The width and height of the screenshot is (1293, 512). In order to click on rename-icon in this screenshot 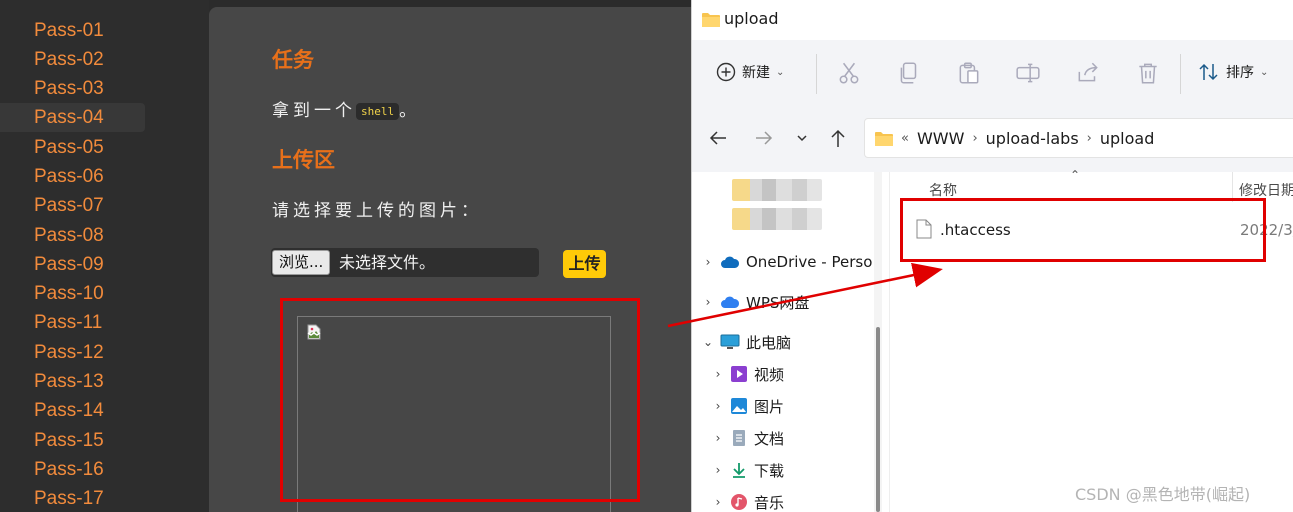, I will do `click(1028, 73)`.